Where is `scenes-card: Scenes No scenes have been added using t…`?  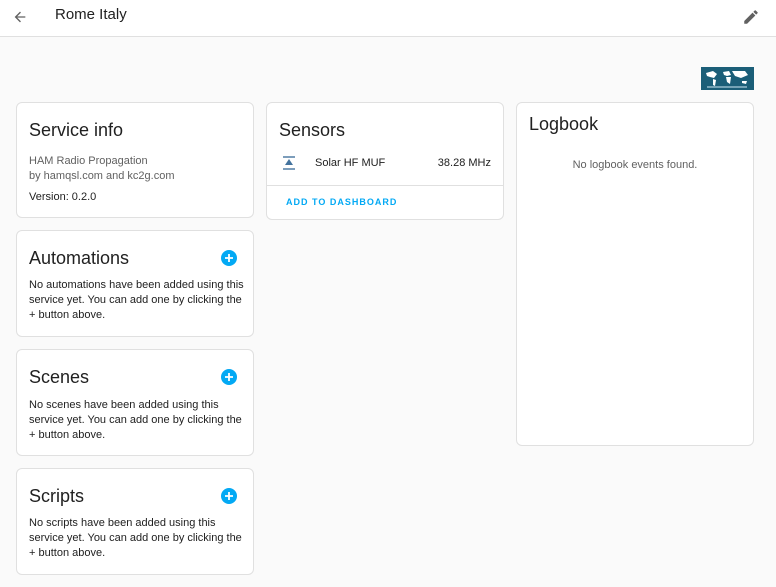
scenes-card: Scenes No scenes have been added using t… is located at coordinates (135, 402).